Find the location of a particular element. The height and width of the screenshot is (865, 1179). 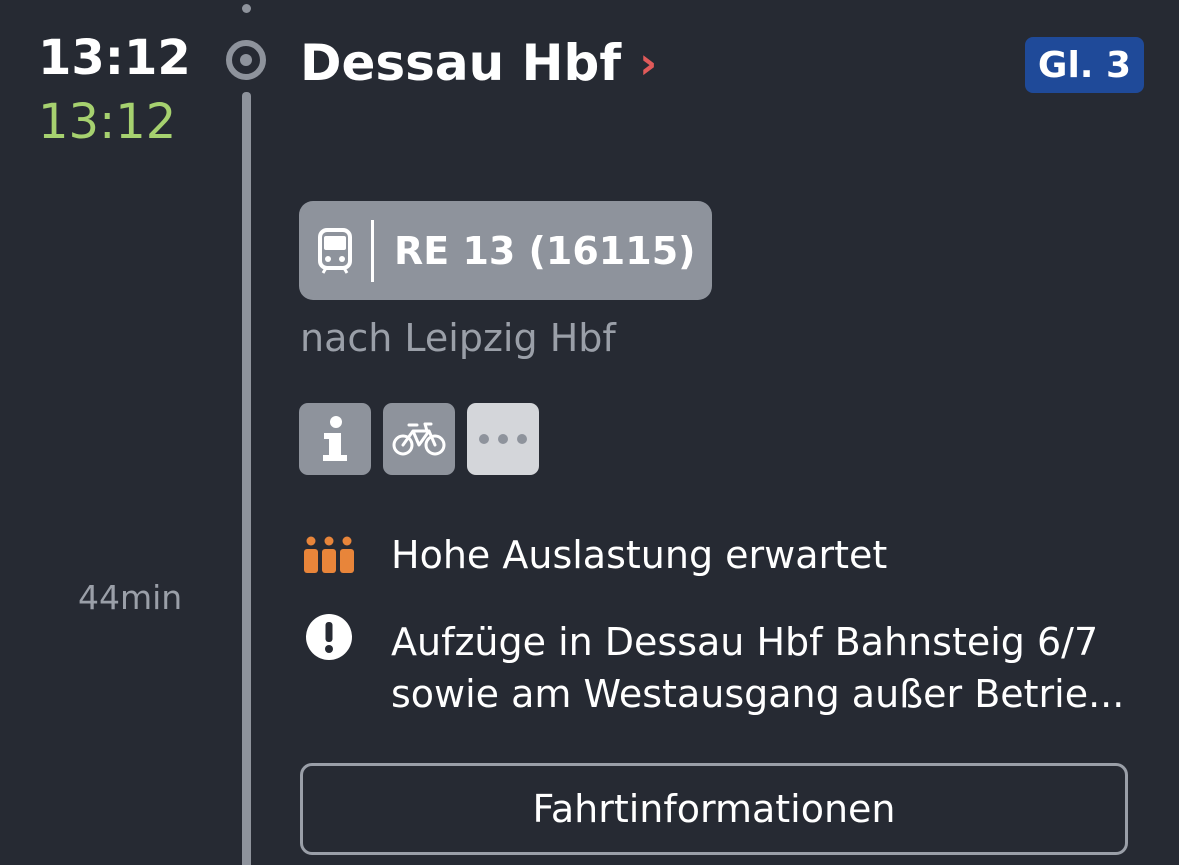

warning-line-1: Aufzüge in Dessau Hbf Bahnsteig 6/7 is located at coordinates (745, 642).